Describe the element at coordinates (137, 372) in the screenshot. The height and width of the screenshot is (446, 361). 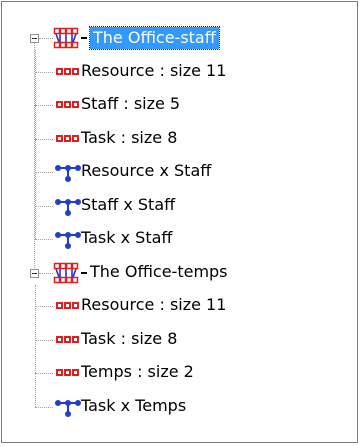
I see `tree-item-label: Temps : size 2` at that location.